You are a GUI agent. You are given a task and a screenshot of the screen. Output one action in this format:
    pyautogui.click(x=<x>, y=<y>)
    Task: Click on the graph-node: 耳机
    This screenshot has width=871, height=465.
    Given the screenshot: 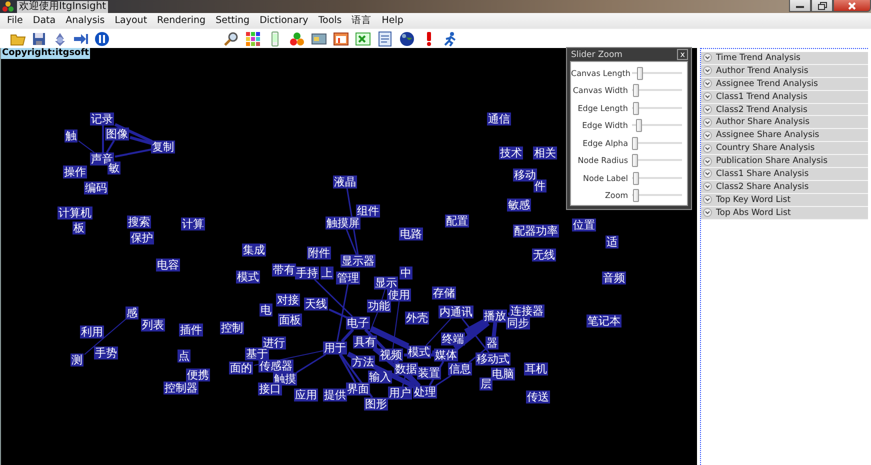 What is the action you would take?
    pyautogui.click(x=536, y=369)
    